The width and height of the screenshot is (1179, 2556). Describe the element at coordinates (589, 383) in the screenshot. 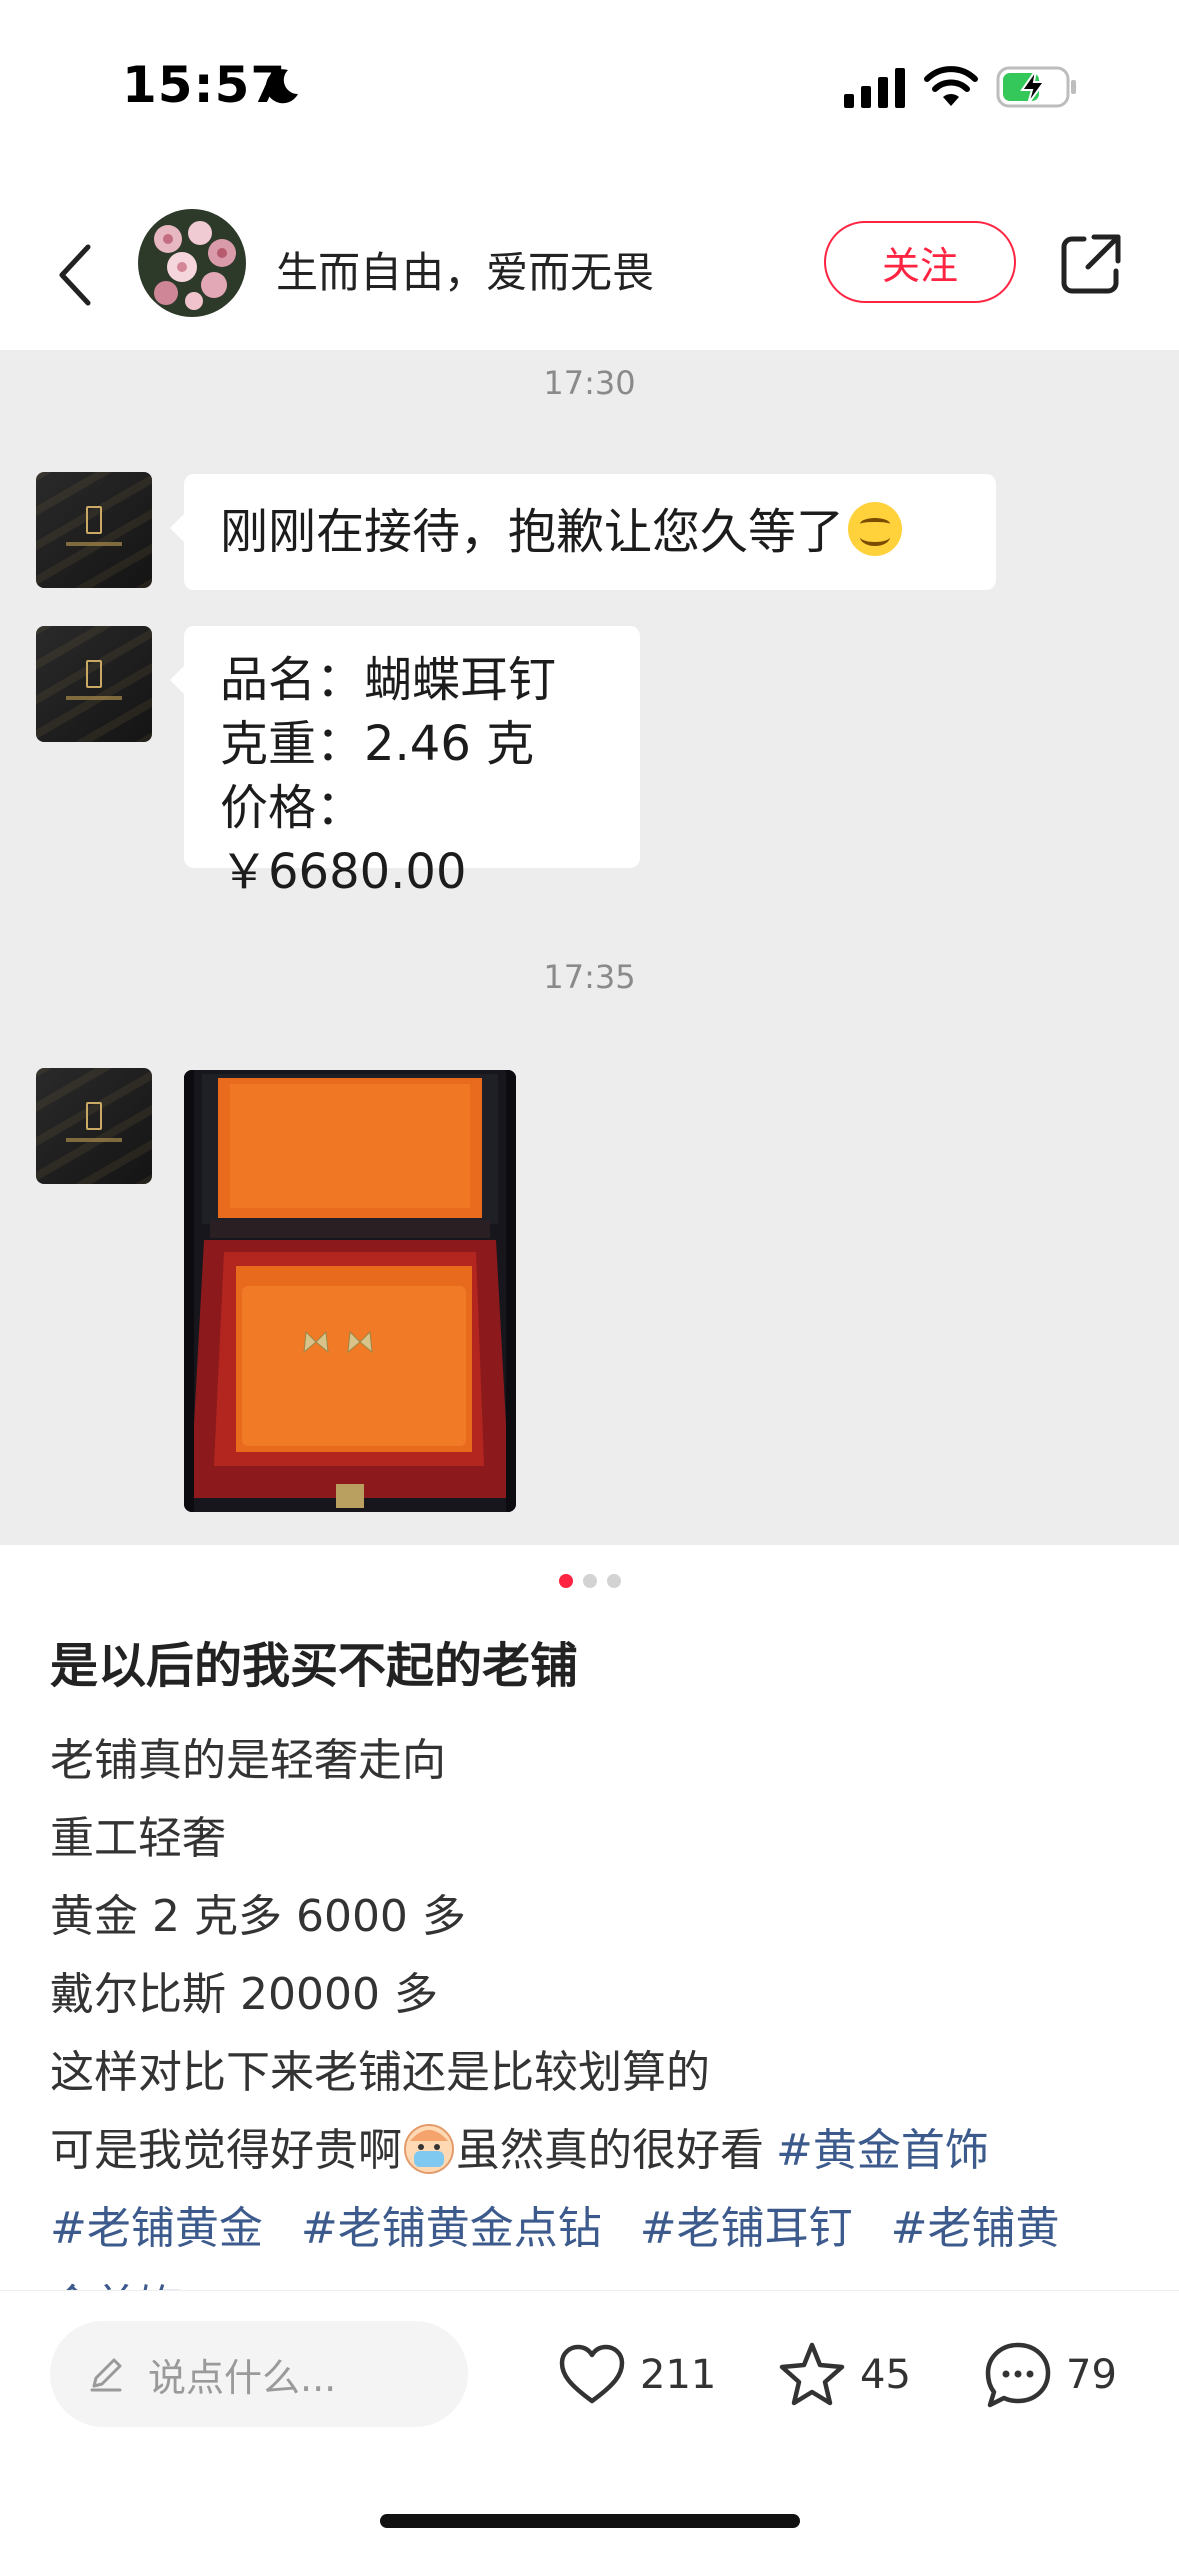

I see `chat-timestamp: 17:30` at that location.